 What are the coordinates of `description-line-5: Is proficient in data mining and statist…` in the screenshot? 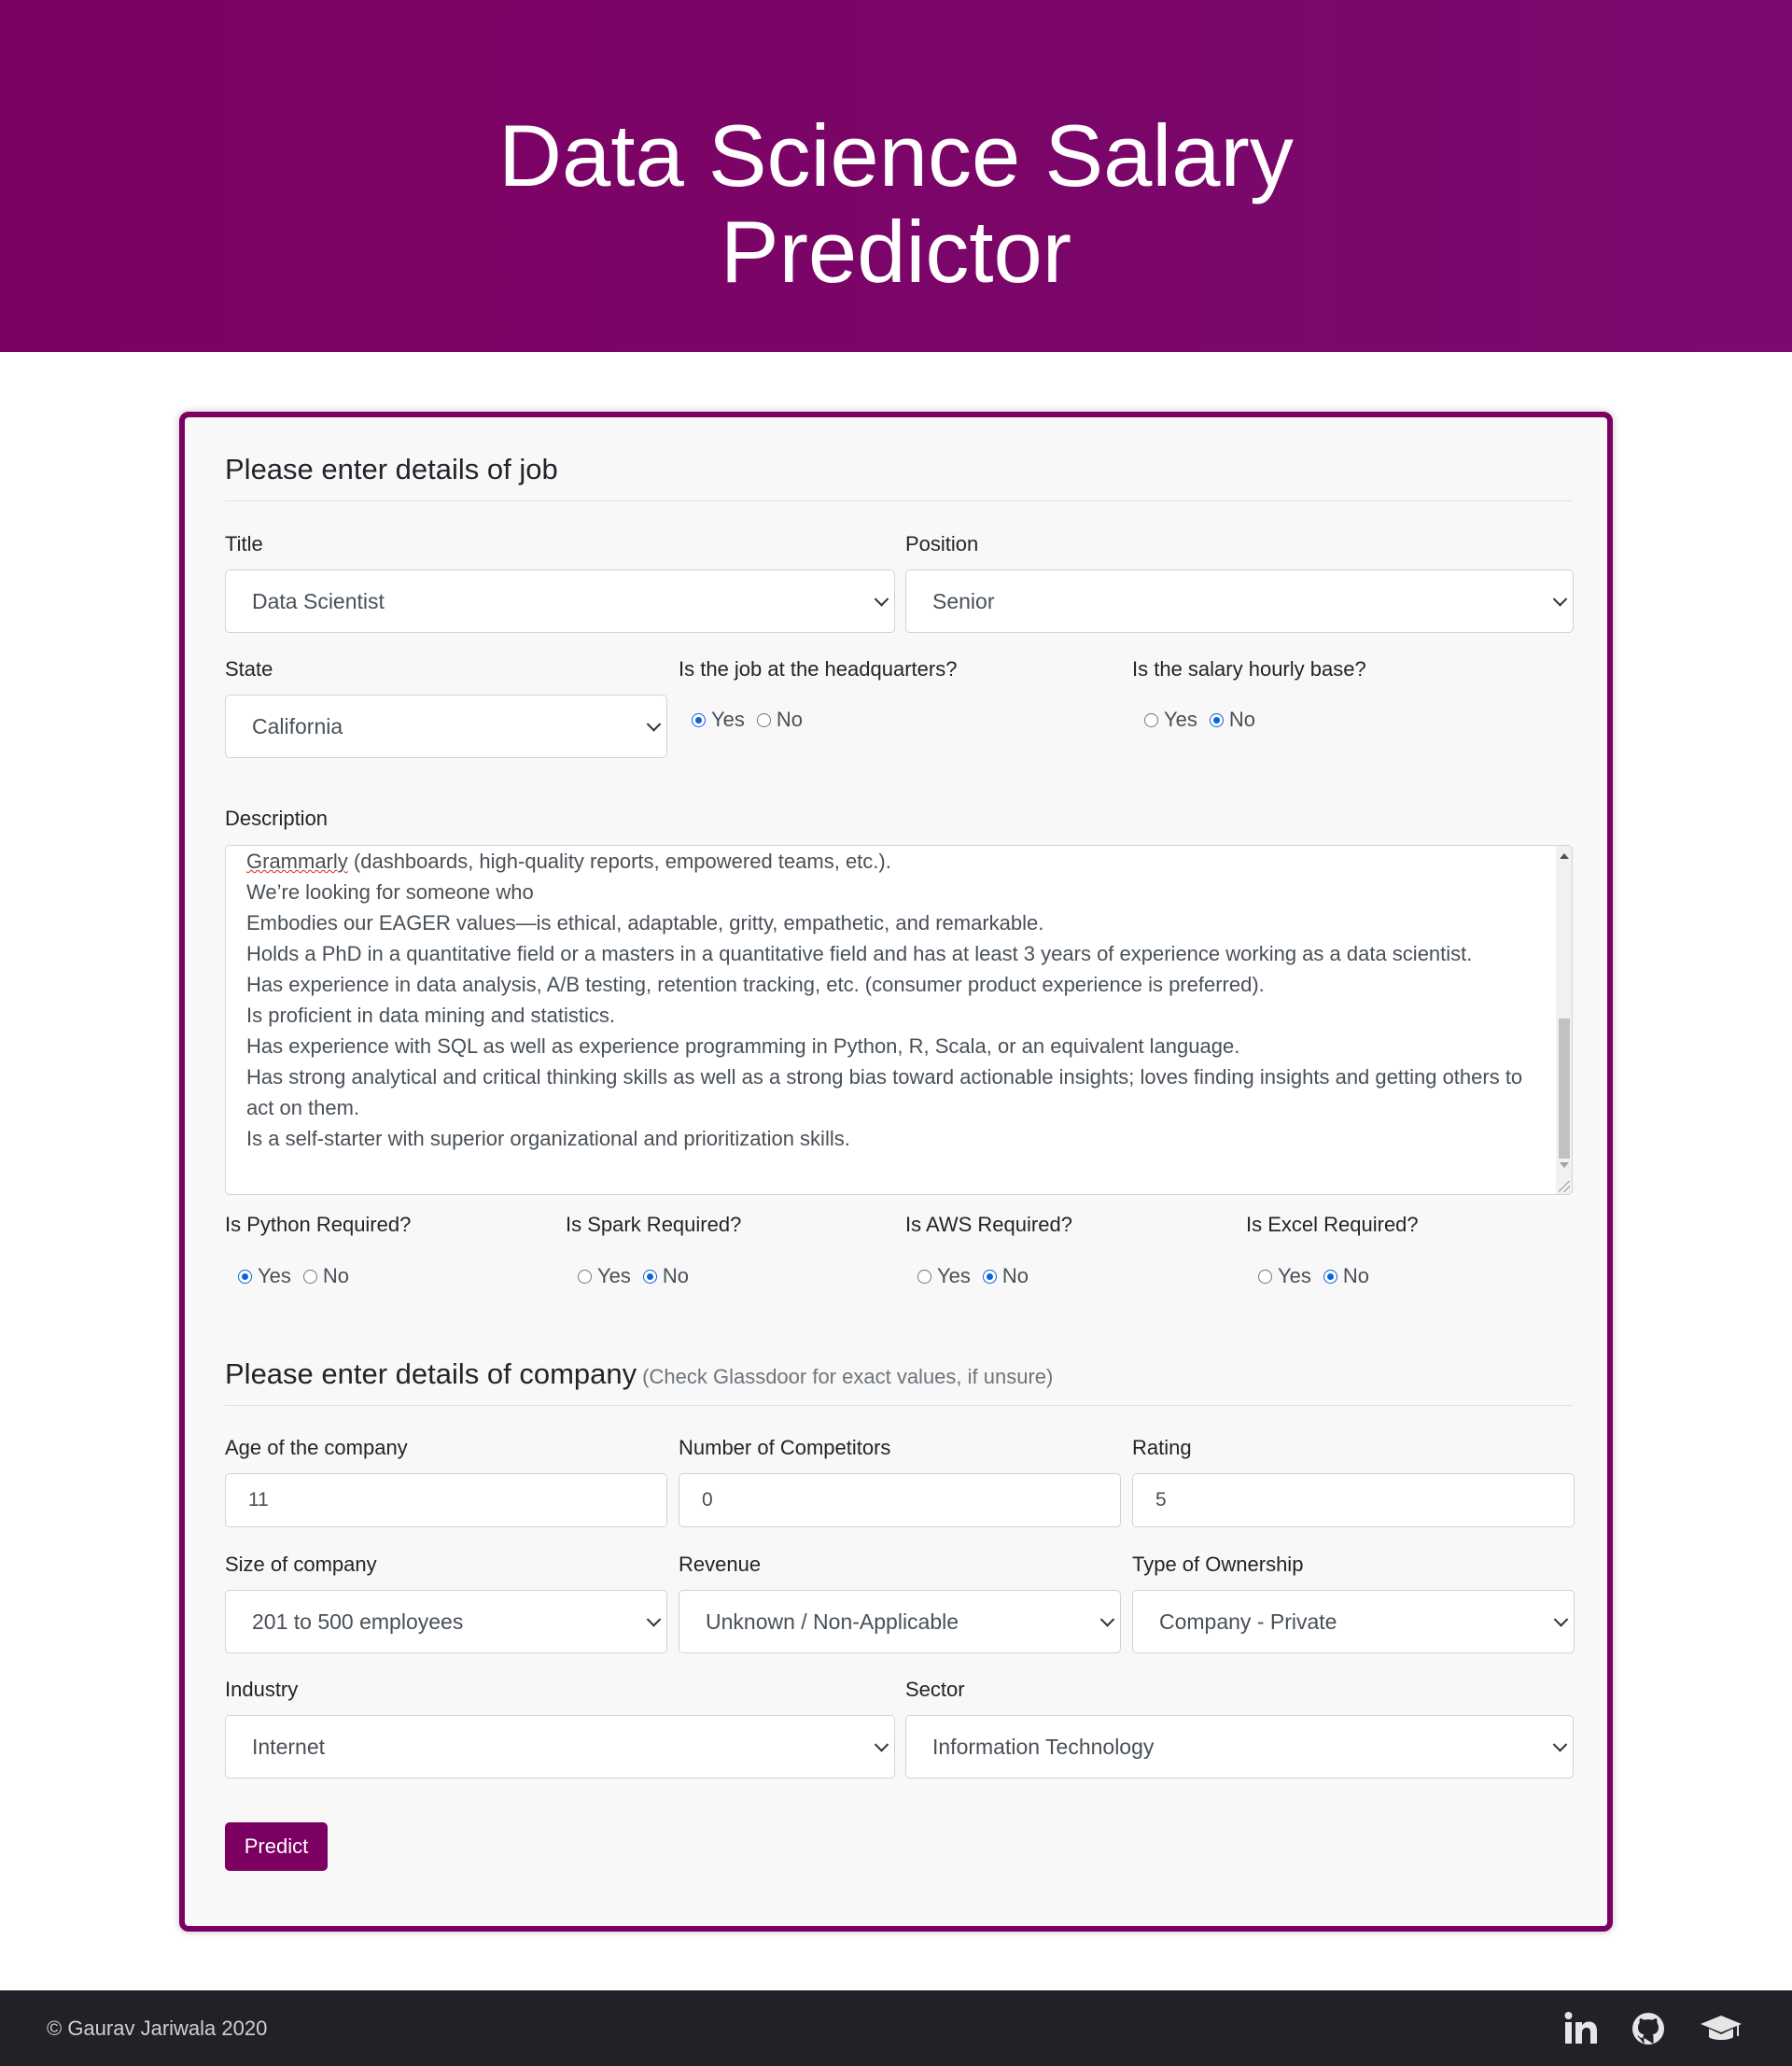 It's located at (430, 1015).